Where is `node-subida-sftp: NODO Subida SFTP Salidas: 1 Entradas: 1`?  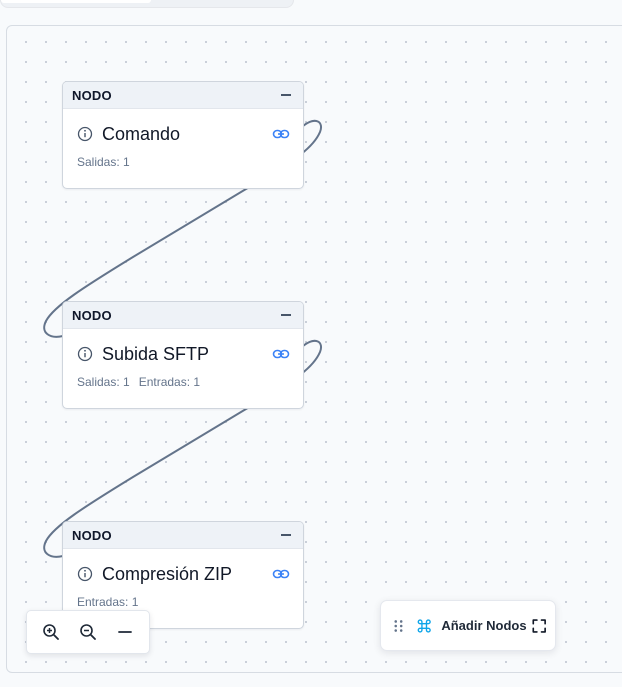 node-subida-sftp: NODO Subida SFTP Salidas: 1 Entradas: 1 is located at coordinates (183, 355).